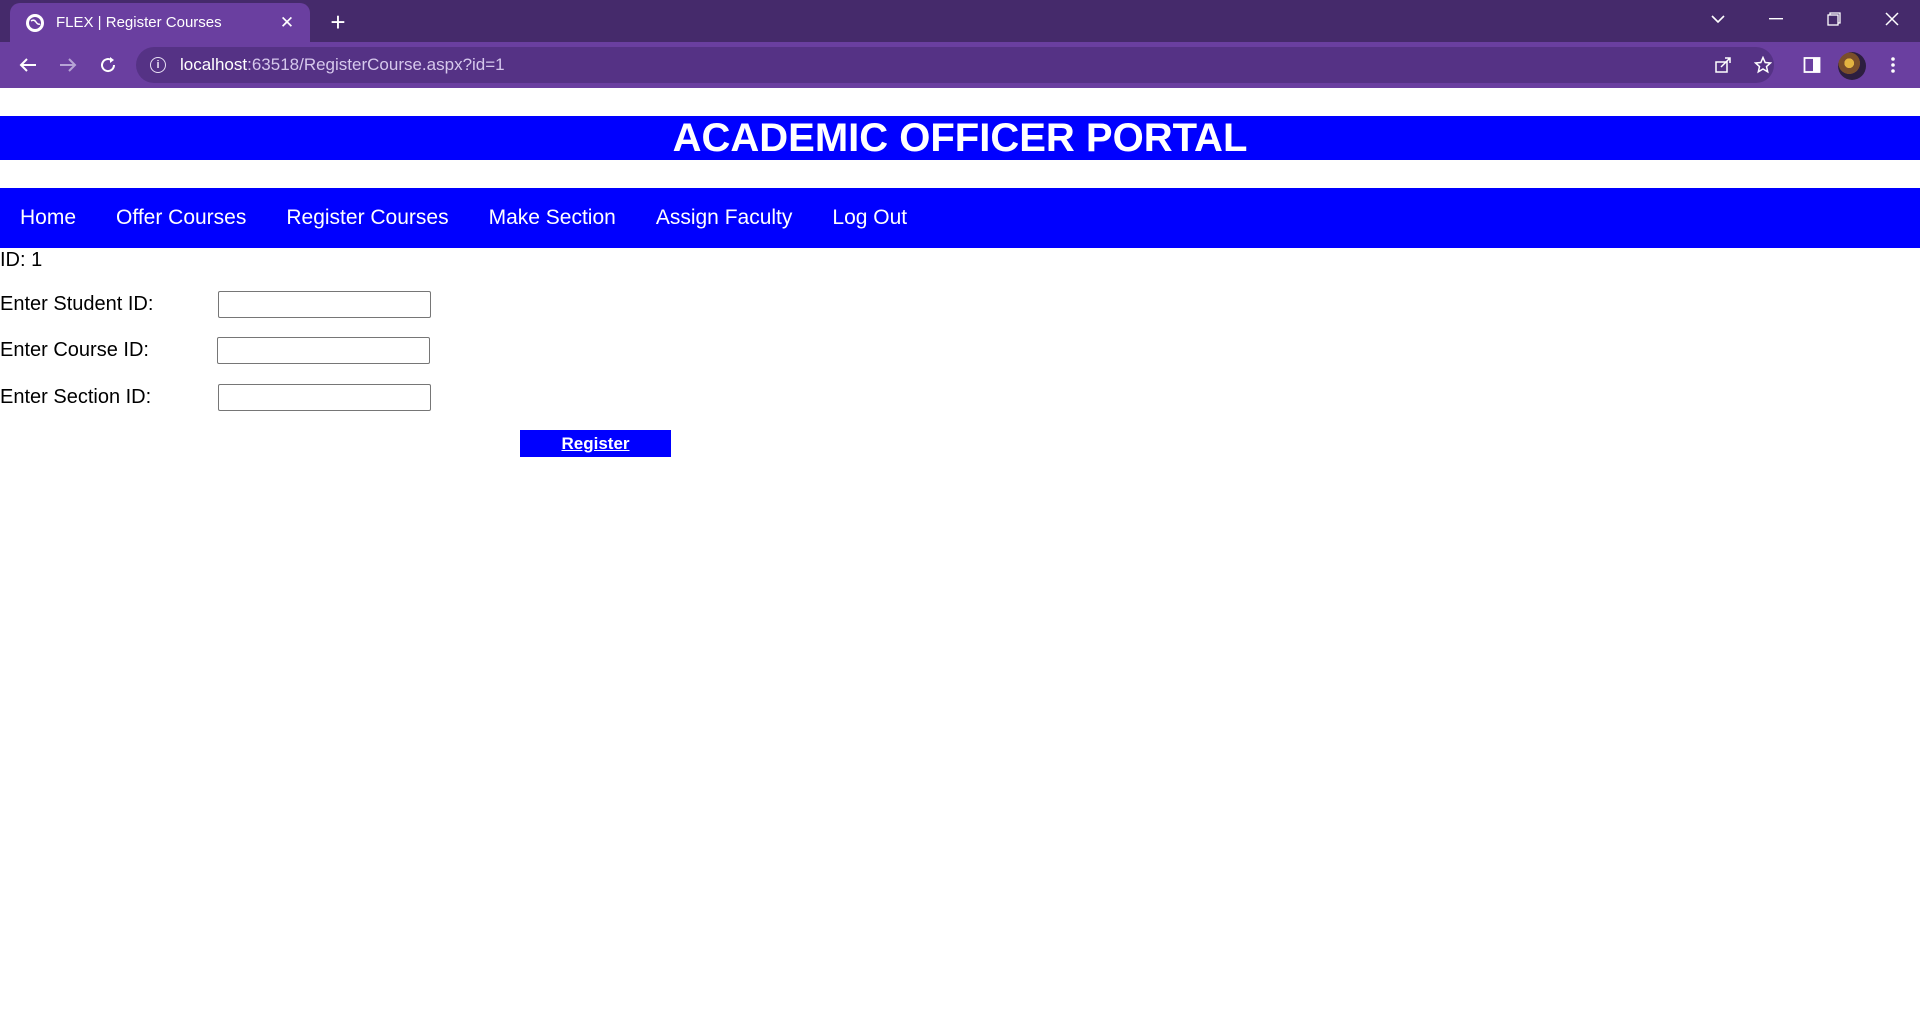  What do you see at coordinates (324, 304) in the screenshot?
I see `student-id-input` at bounding box center [324, 304].